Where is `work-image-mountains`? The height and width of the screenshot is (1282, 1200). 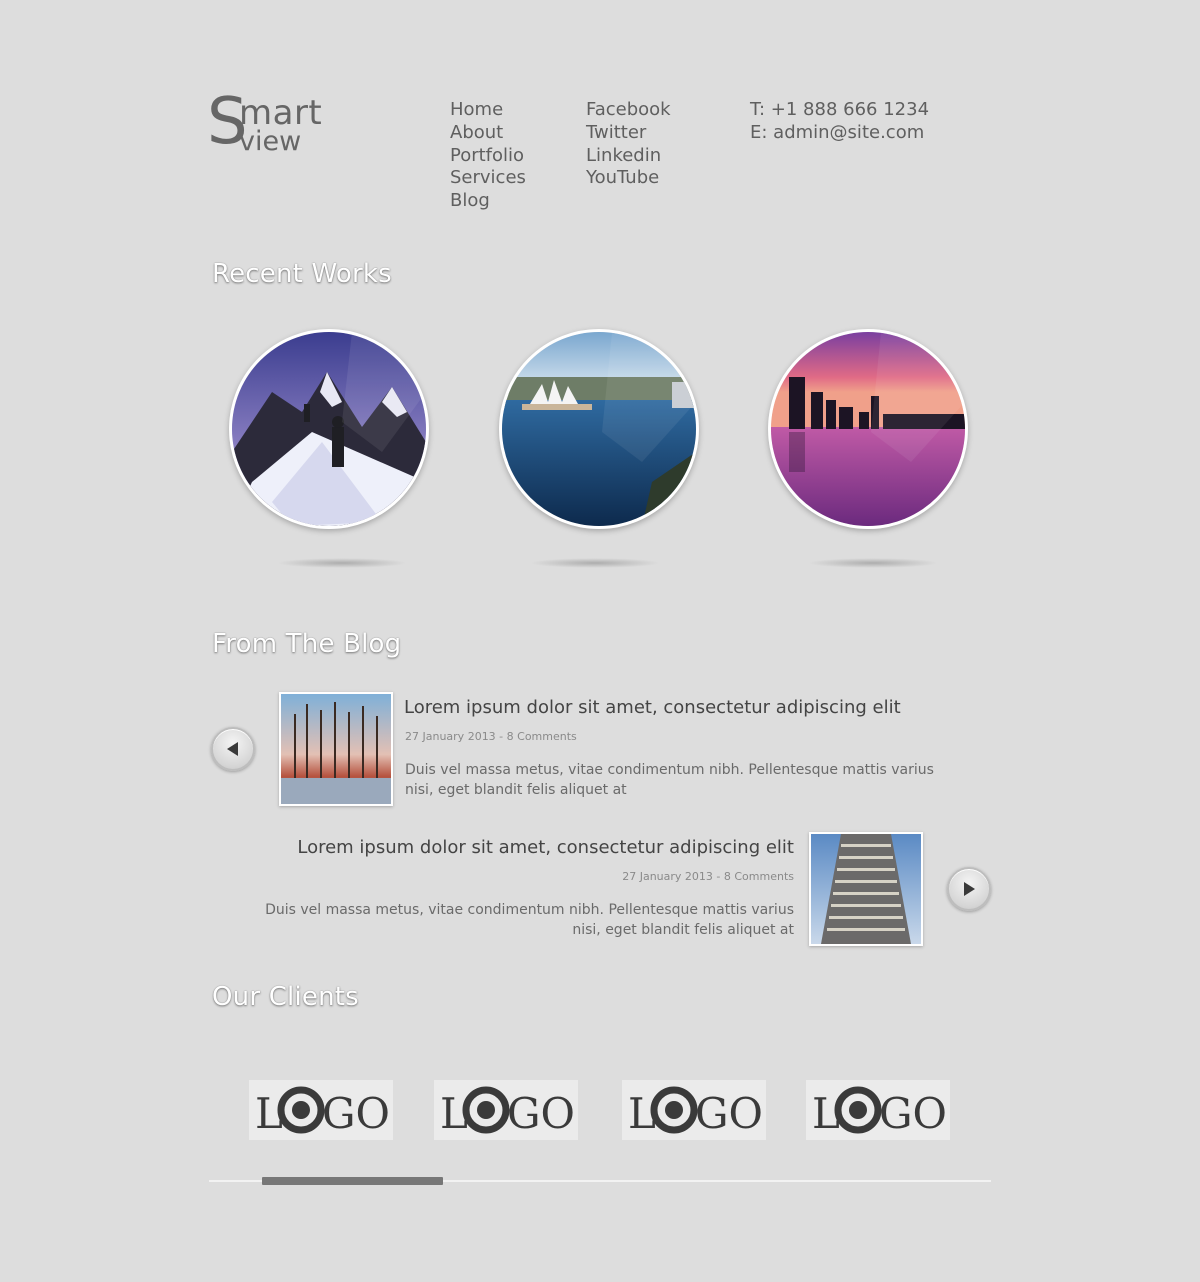 work-image-mountains is located at coordinates (329, 429).